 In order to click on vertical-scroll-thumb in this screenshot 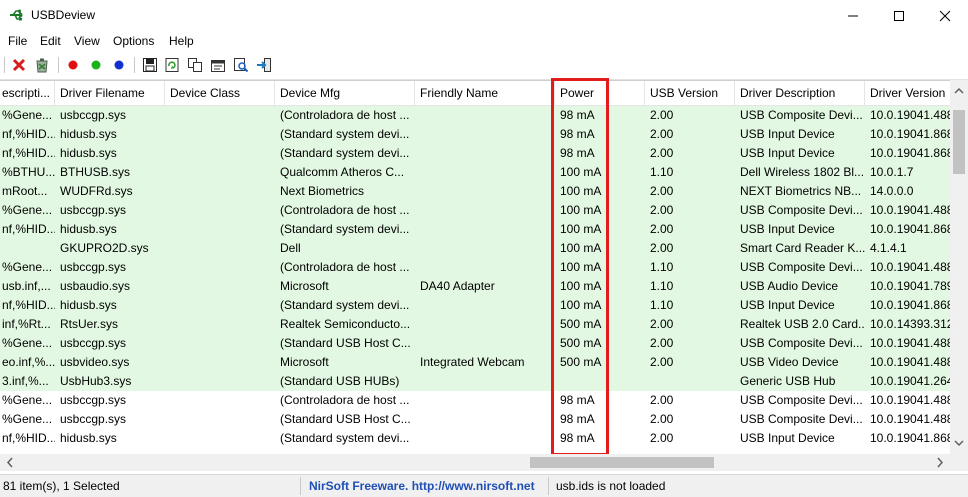, I will do `click(959, 142)`.